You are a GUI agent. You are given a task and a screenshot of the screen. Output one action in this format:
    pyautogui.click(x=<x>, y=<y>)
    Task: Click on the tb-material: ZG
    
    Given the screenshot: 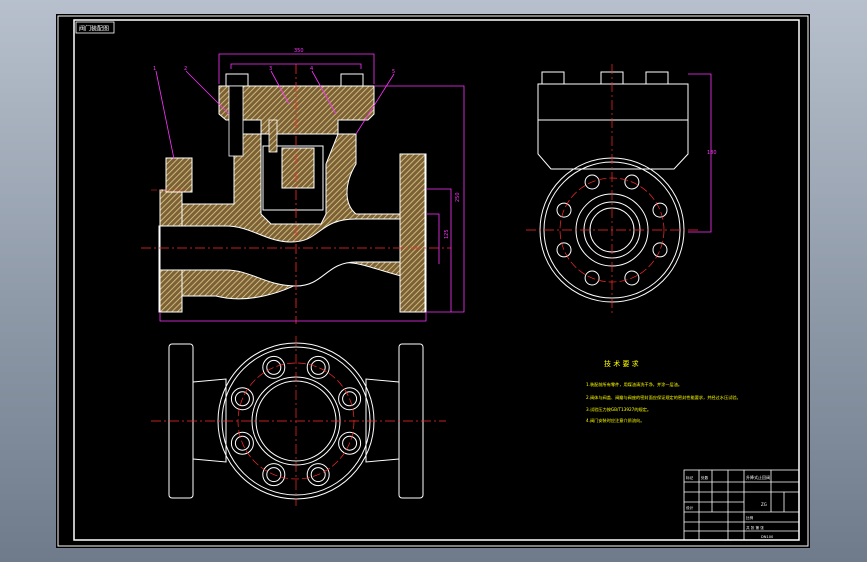 What is the action you would take?
    pyautogui.click(x=764, y=504)
    